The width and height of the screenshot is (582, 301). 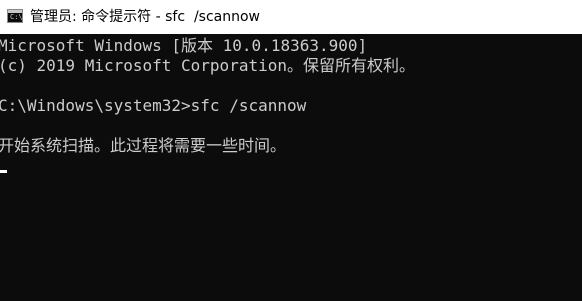 What do you see at coordinates (153, 105) in the screenshot?
I see `console-line-command: C:\Windows\system32>sfc /scannow` at bounding box center [153, 105].